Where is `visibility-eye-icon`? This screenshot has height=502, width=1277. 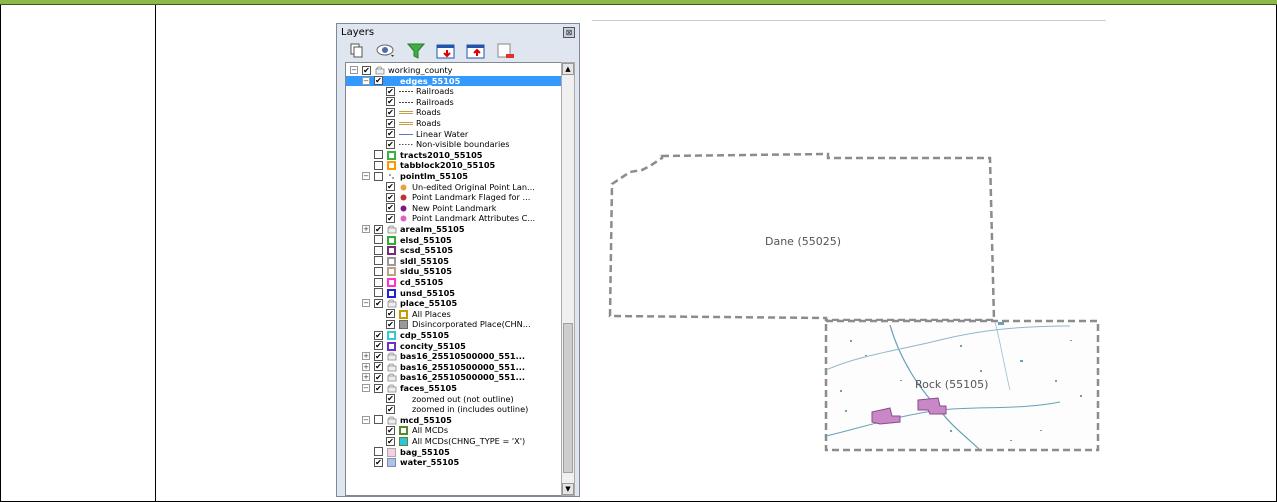
visibility-eye-icon is located at coordinates (386, 52).